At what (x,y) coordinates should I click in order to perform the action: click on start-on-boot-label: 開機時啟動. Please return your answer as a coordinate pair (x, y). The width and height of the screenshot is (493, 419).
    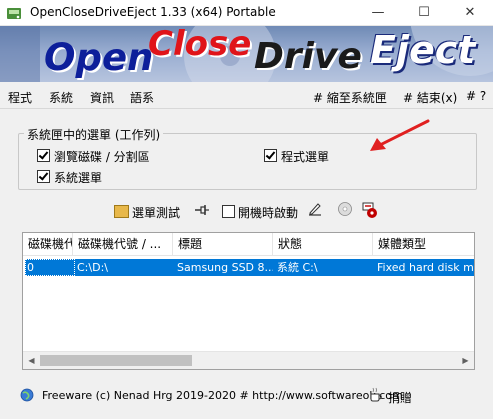
    Looking at the image, I should click on (268, 213).